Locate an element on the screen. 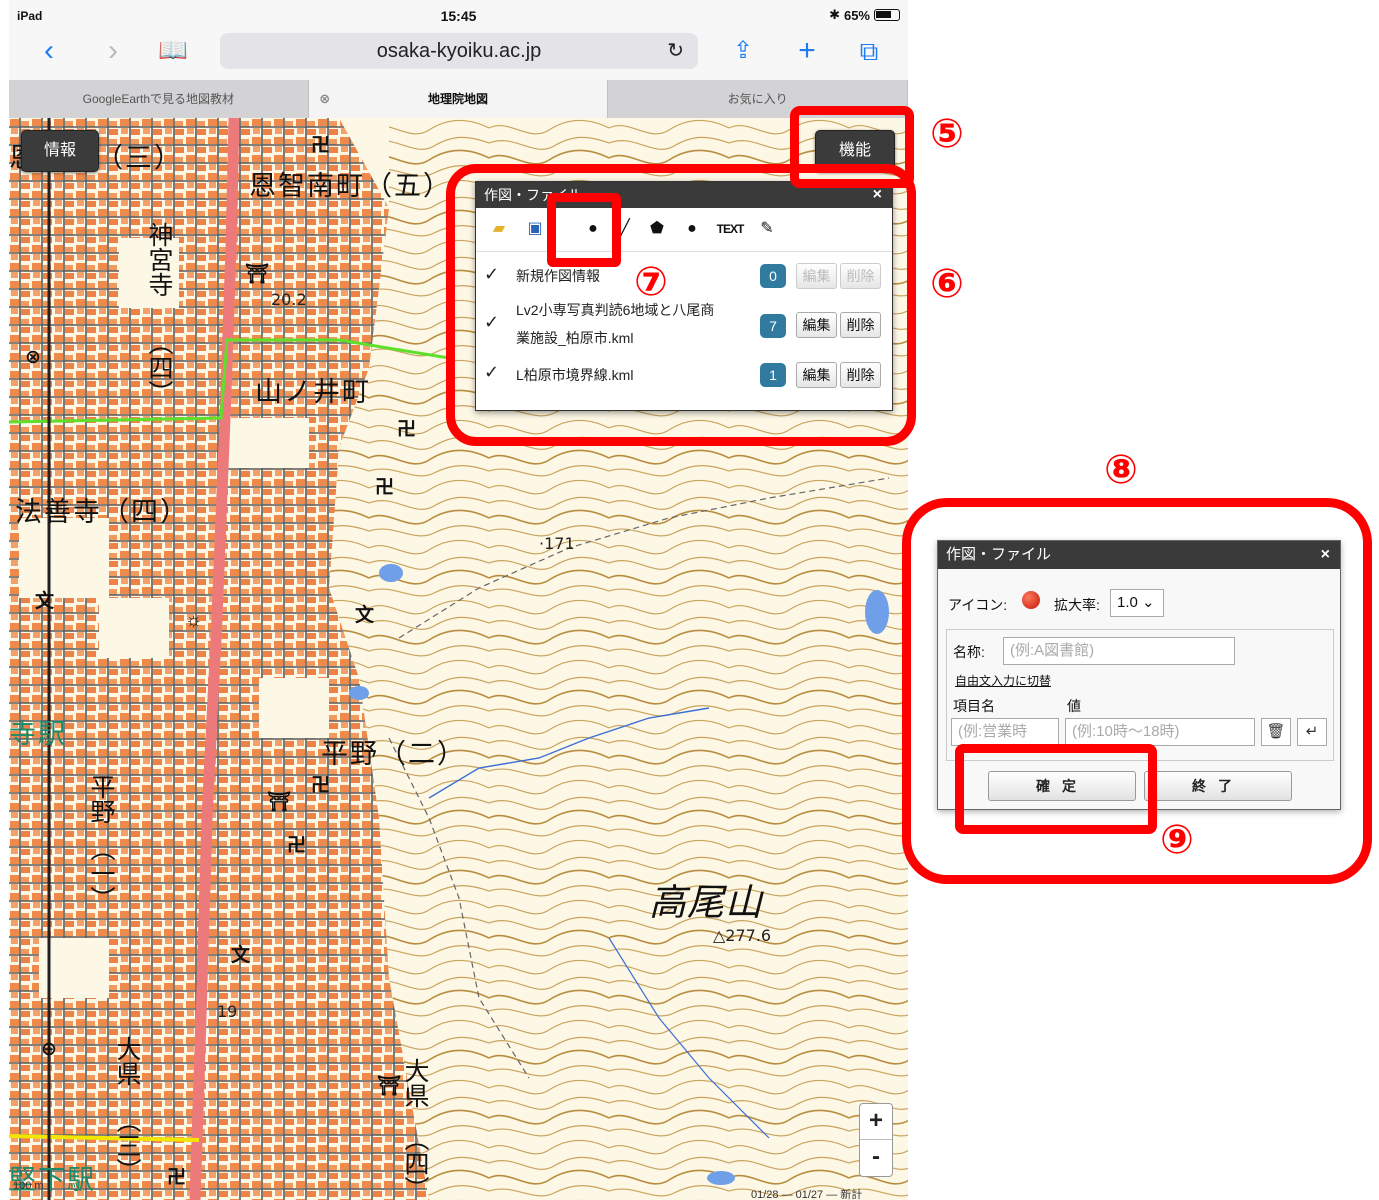 This screenshot has width=1379, height=1200. tab-label: 地理院地図 is located at coordinates (458, 99).